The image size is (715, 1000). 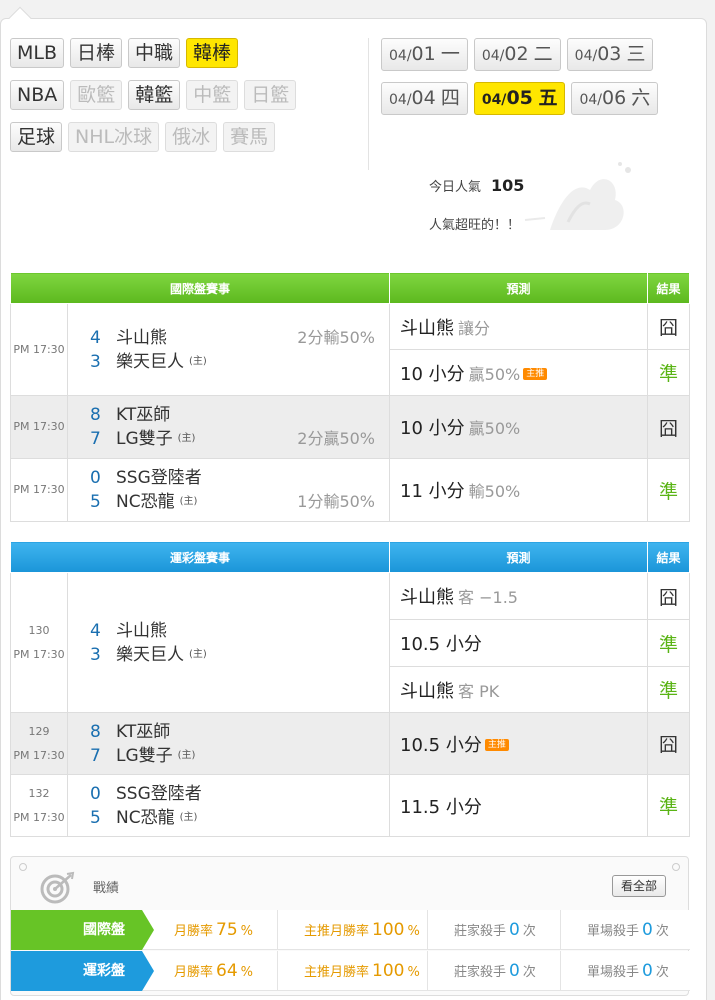 What do you see at coordinates (424, 54) in the screenshot?
I see `date-tab: 04/01 一` at bounding box center [424, 54].